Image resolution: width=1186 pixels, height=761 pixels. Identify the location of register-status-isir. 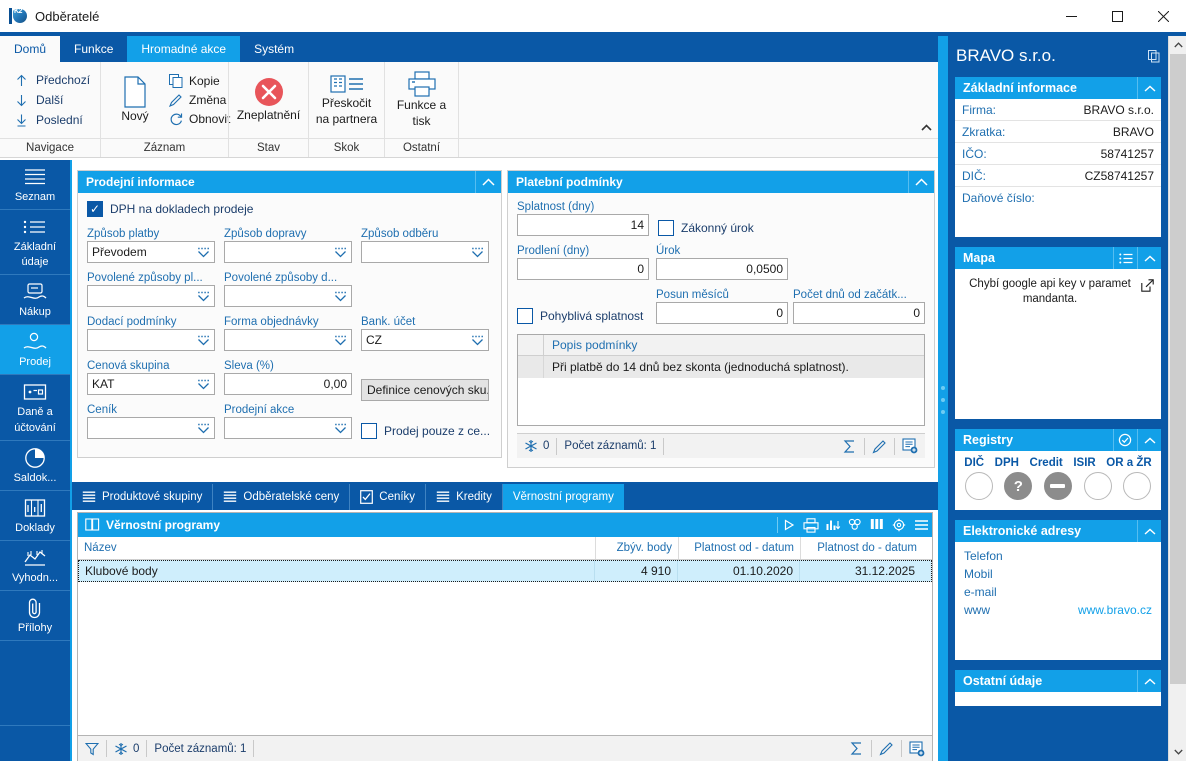
(1097, 486).